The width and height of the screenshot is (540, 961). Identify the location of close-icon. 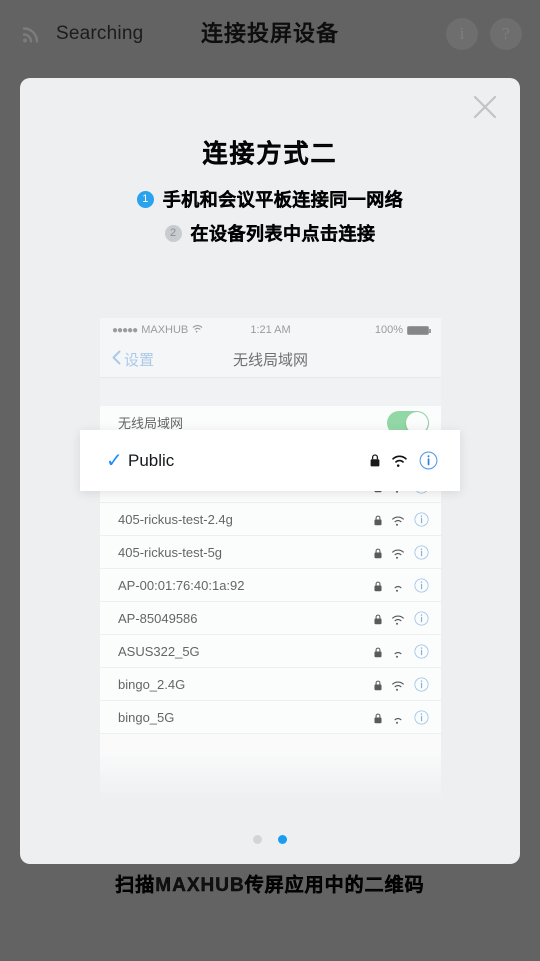
(485, 107).